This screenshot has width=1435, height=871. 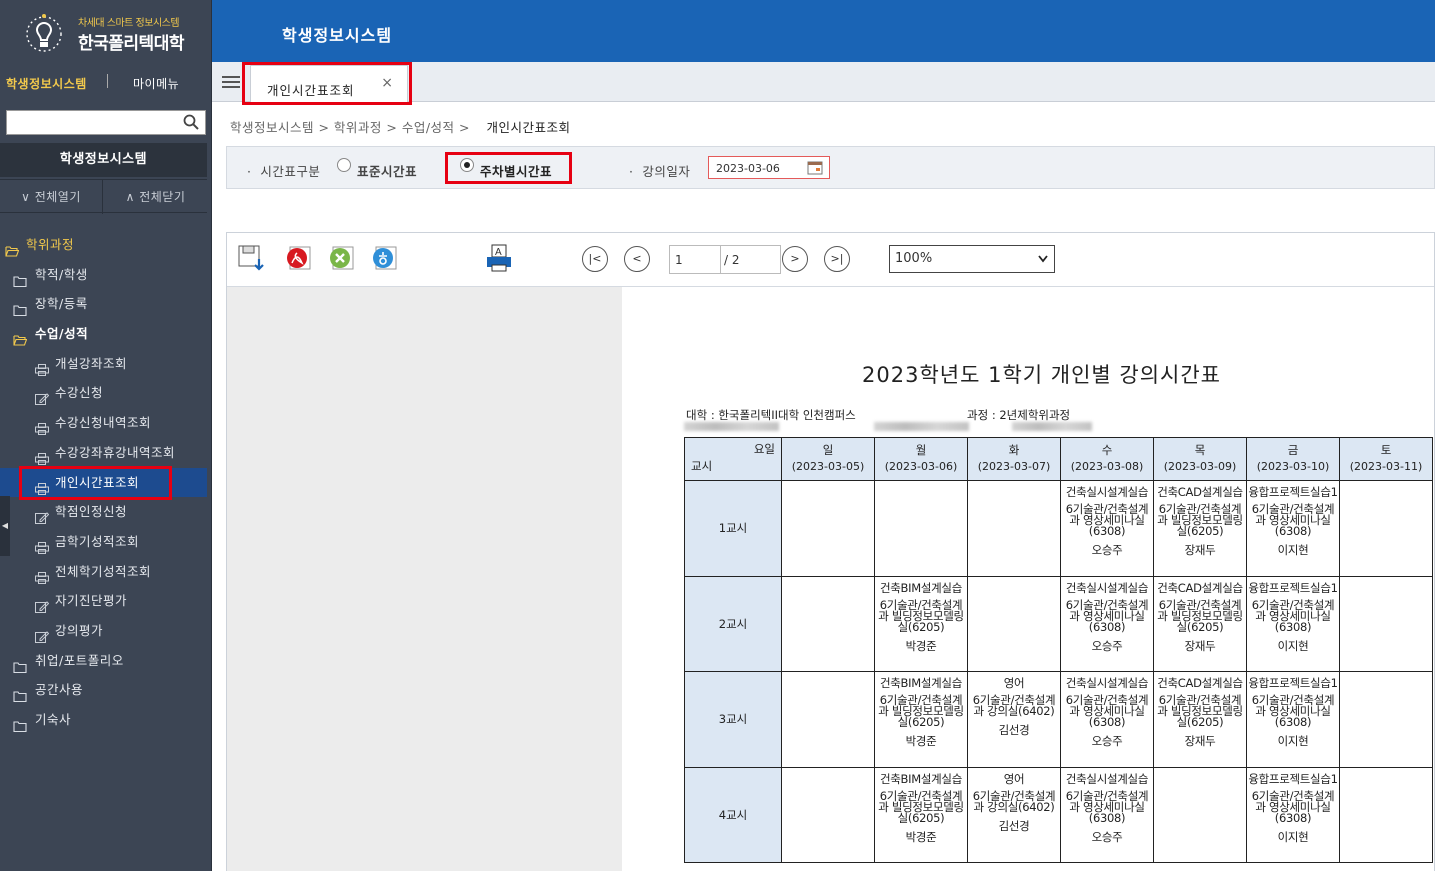 I want to click on timetable-cell: 건축실시설계실습 6기술관/건축설계과 영상세미나실(6308) 오승주, so click(x=1107, y=528).